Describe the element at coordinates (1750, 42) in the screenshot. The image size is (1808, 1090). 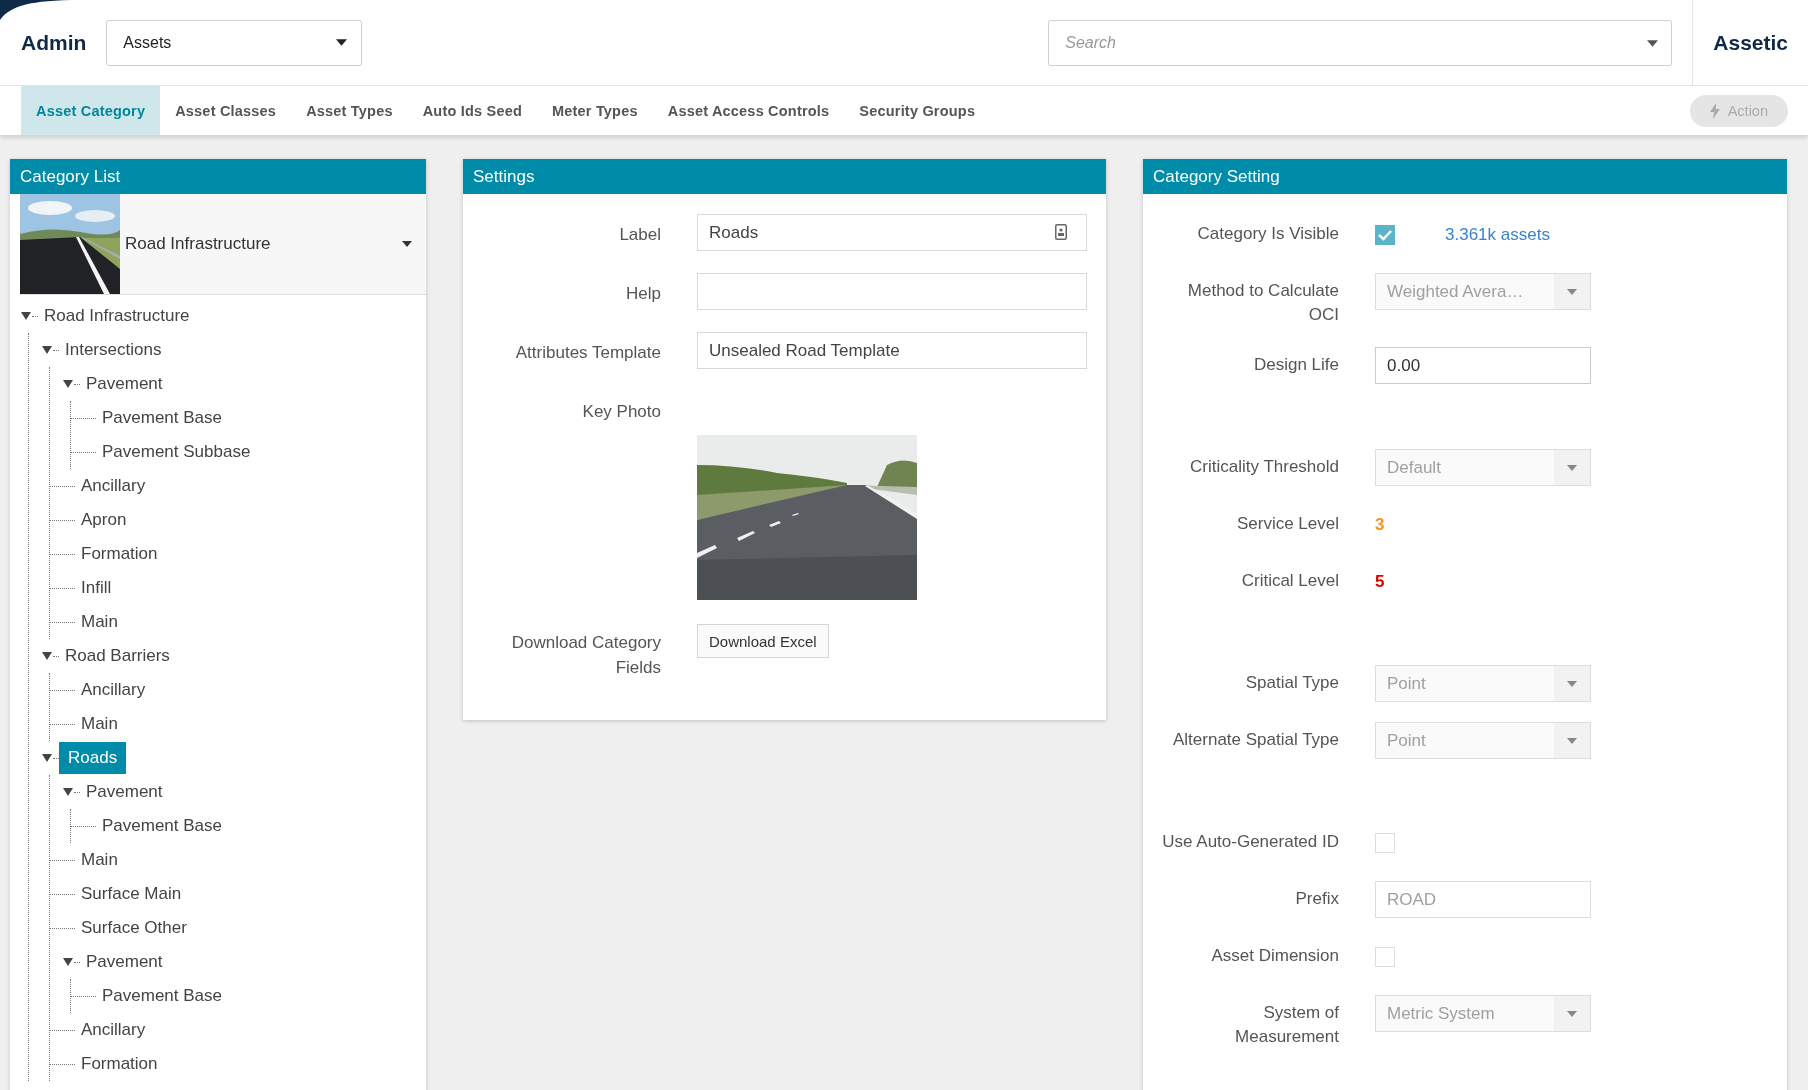
I see `brand-name: Assetic` at that location.